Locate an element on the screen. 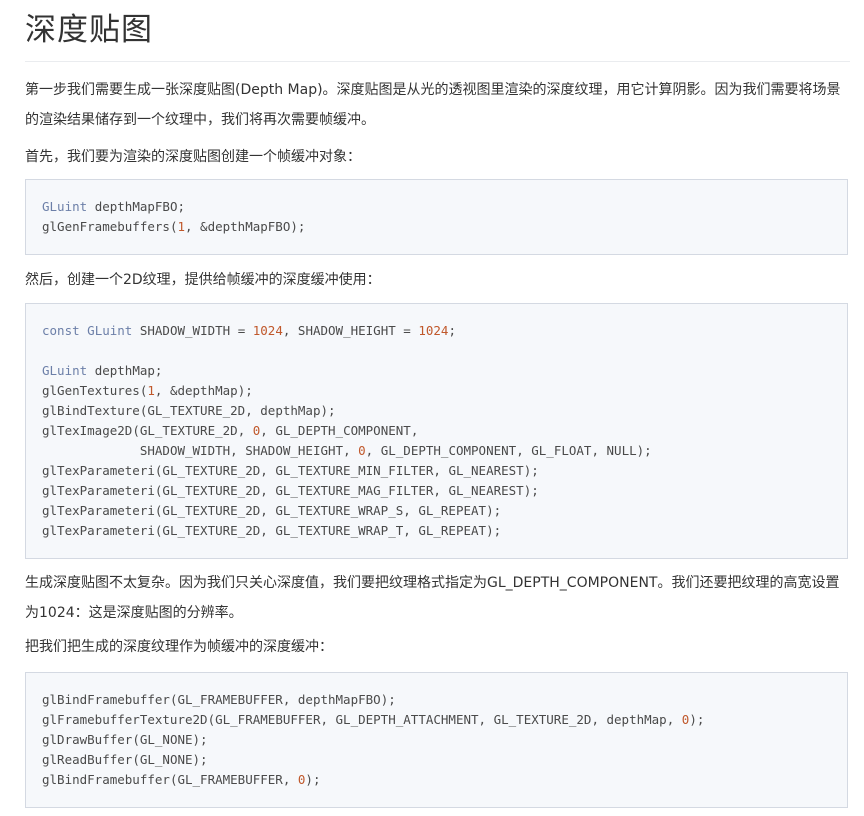  code-line: GLuint depthMapFBO; is located at coordinates (114, 206).